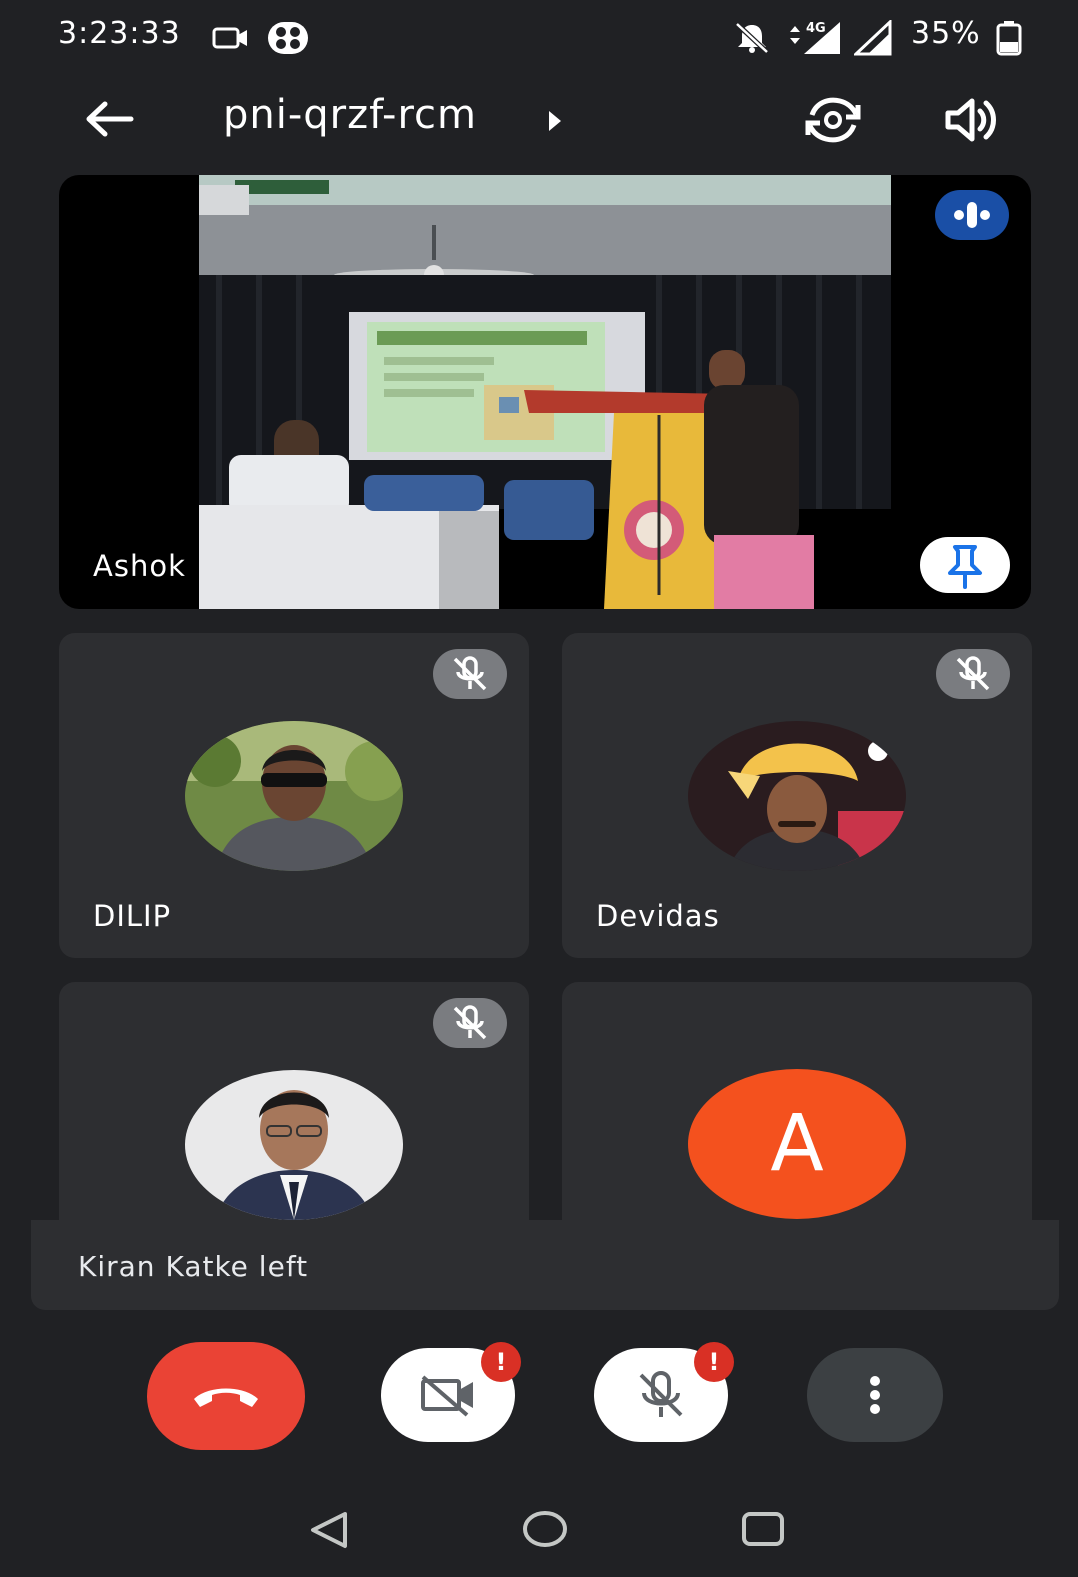 This screenshot has height=1577, width=1078. I want to click on more-vert-icon, so click(875, 1395).